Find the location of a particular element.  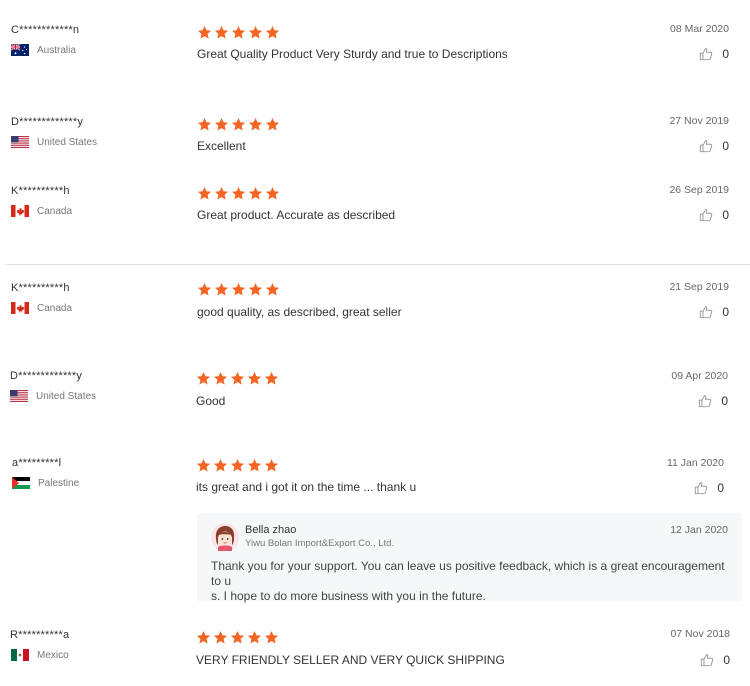

country-label: Palestine is located at coordinates (59, 483).